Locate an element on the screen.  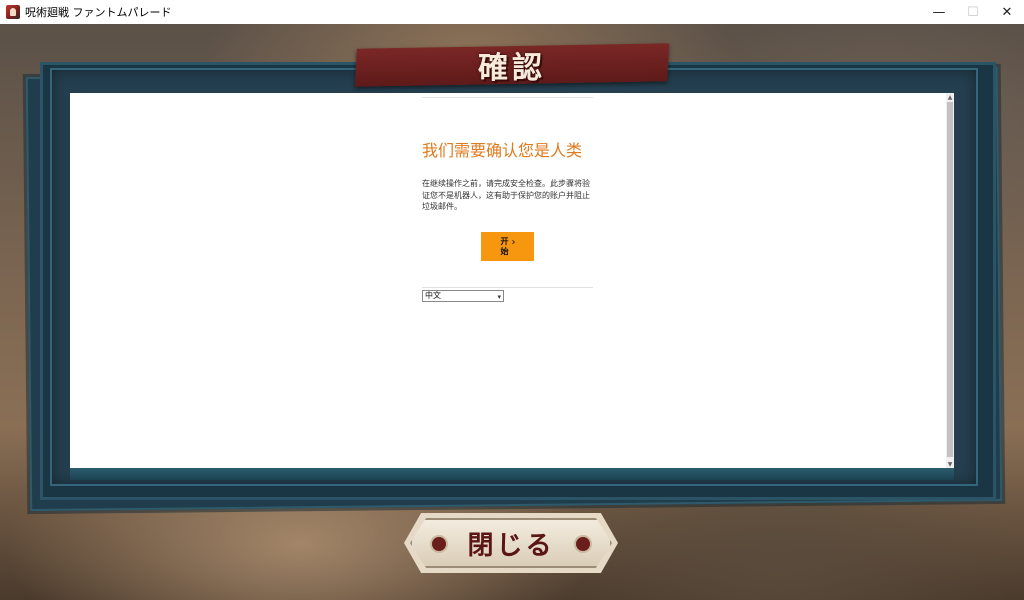
language-select: 中文 ▾ is located at coordinates (463, 296).